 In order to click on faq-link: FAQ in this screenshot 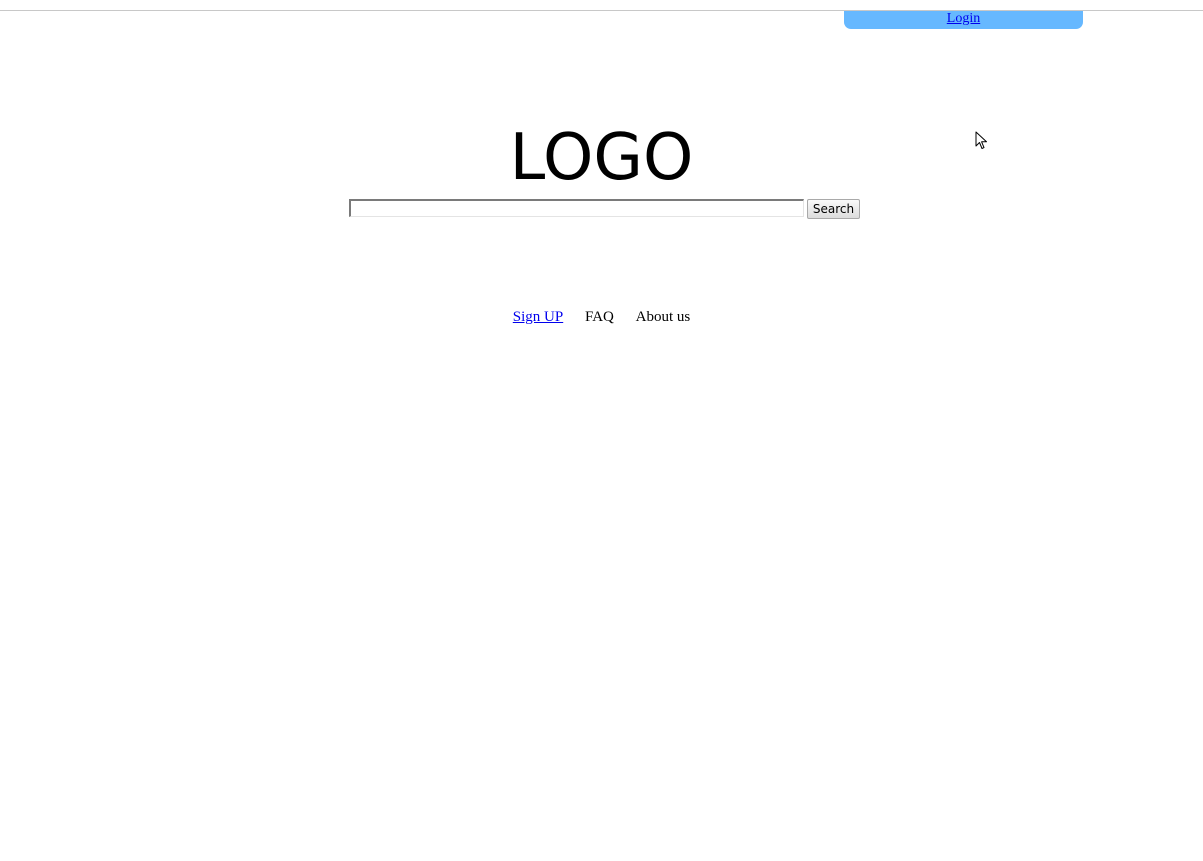, I will do `click(599, 317)`.